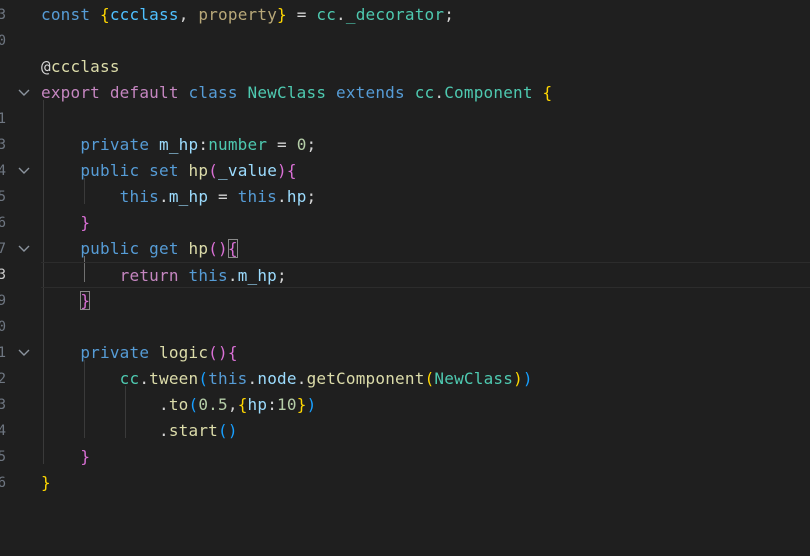 This screenshot has width=810, height=556. What do you see at coordinates (188, 14) in the screenshot?
I see `code-token: ,` at bounding box center [188, 14].